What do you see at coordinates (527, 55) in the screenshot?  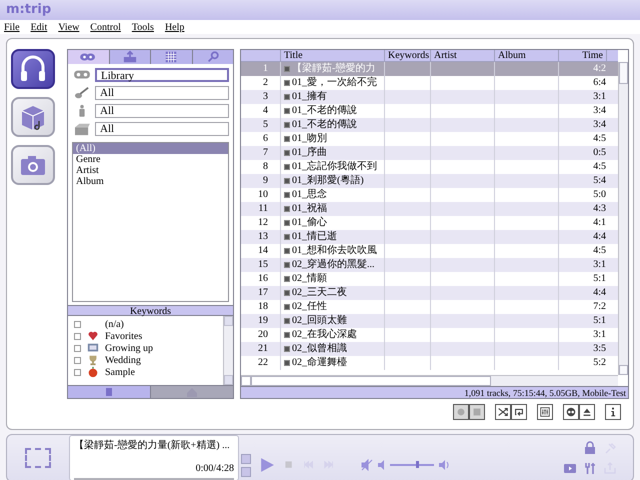 I see `column-header: Album` at bounding box center [527, 55].